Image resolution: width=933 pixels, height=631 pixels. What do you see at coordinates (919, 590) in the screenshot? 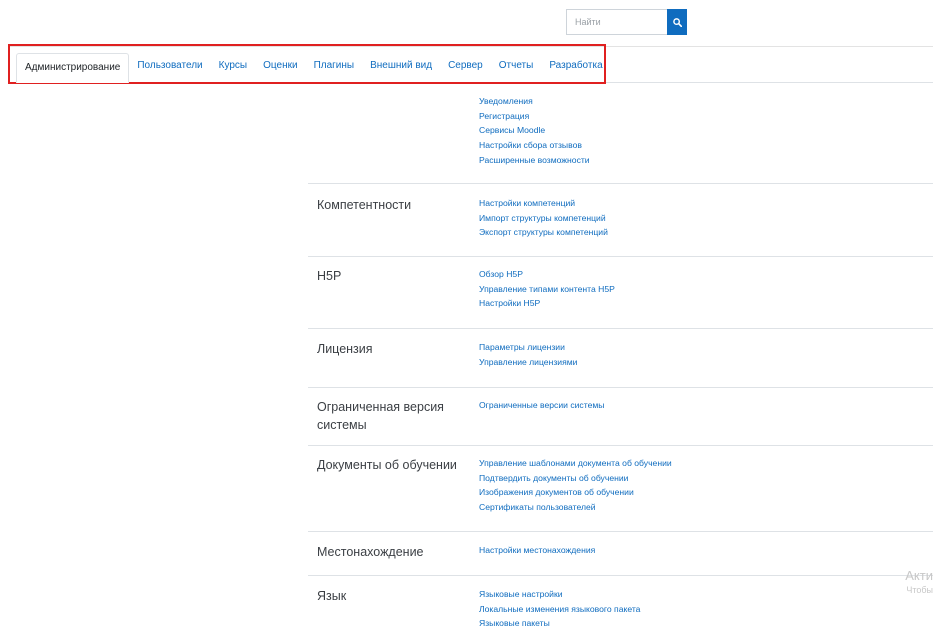
I see `watermark-line2: Чтобы` at bounding box center [919, 590].